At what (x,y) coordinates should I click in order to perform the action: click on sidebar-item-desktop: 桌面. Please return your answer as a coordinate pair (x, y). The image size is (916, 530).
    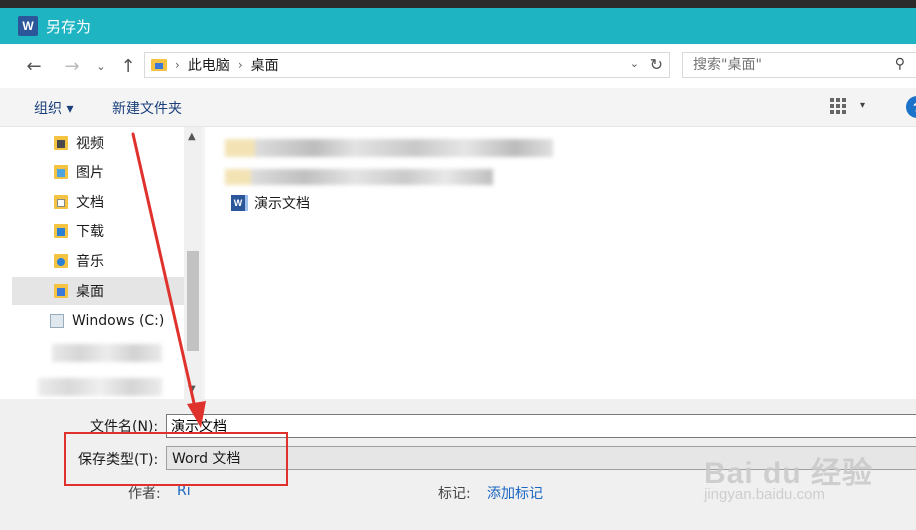
    Looking at the image, I should click on (98, 291).